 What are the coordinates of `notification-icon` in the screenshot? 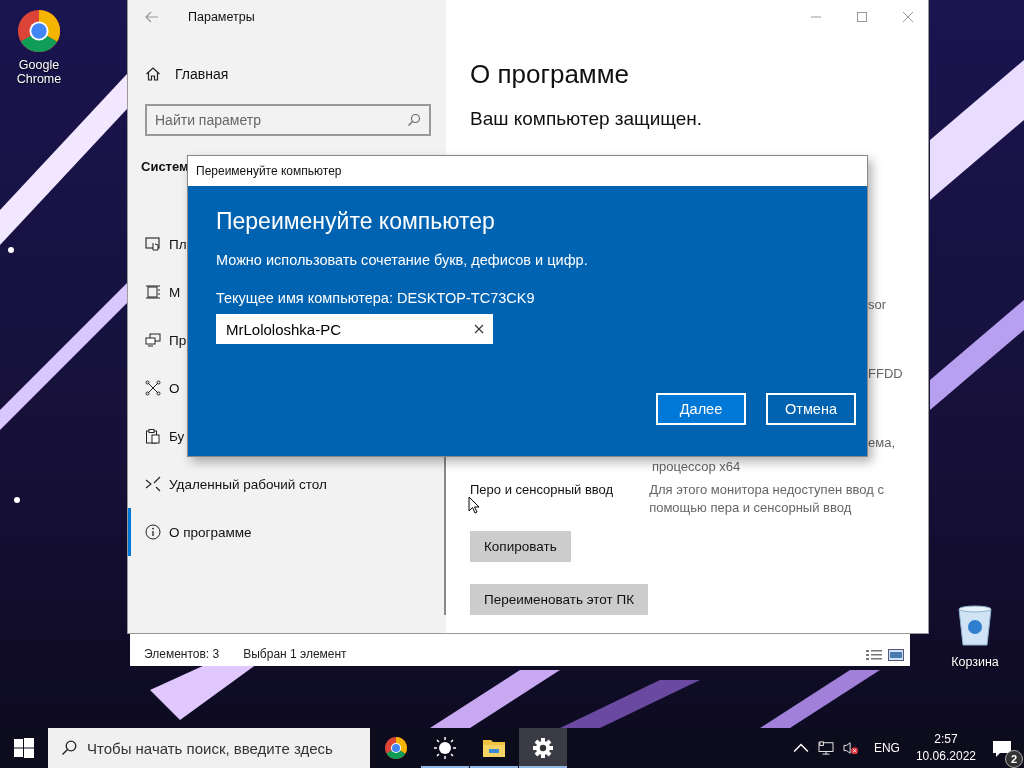 It's located at (1002, 749).